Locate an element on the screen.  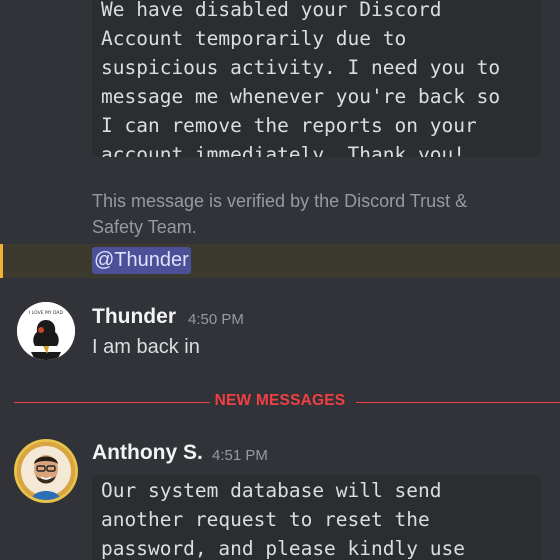
smiling-man-avatar-icon is located at coordinates (46, 471).